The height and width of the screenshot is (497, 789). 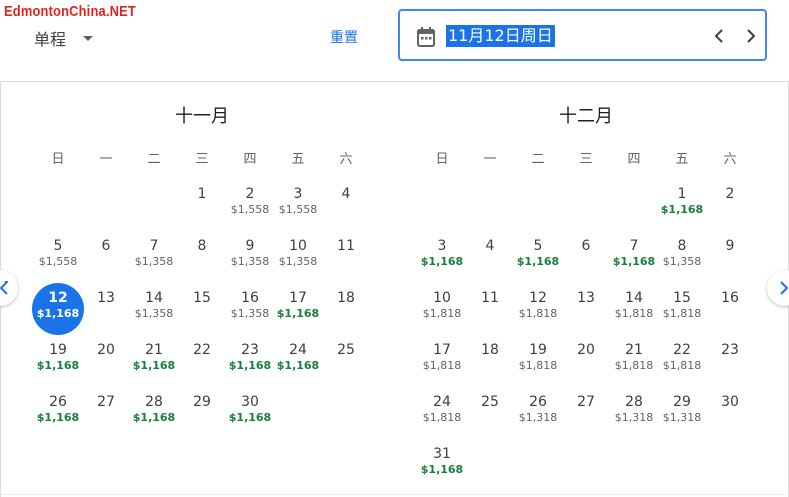 I want to click on day-cell: 23, so click(x=730, y=365).